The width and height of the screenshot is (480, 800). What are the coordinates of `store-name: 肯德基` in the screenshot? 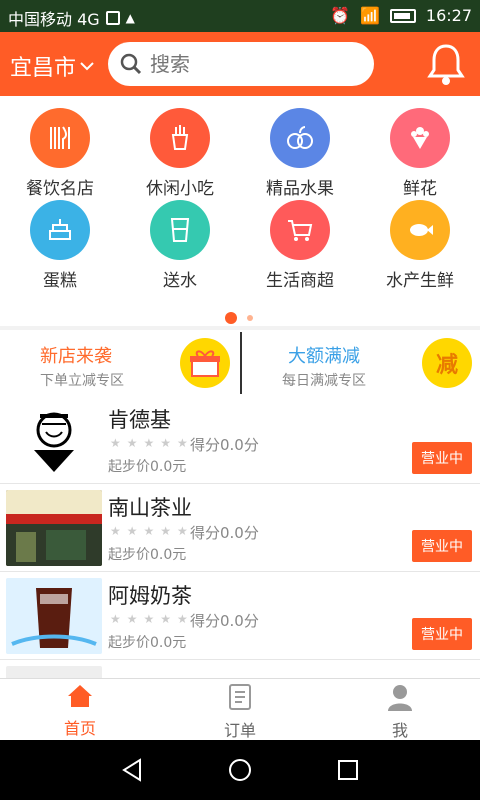 It's located at (139, 420).